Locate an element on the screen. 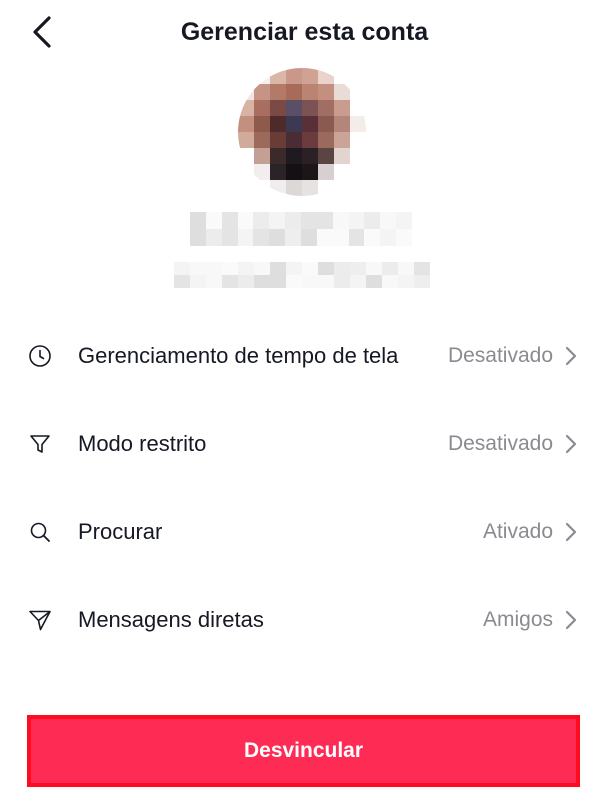 The height and width of the screenshot is (812, 609). unlink-label: Desvincular is located at coordinates (303, 750).